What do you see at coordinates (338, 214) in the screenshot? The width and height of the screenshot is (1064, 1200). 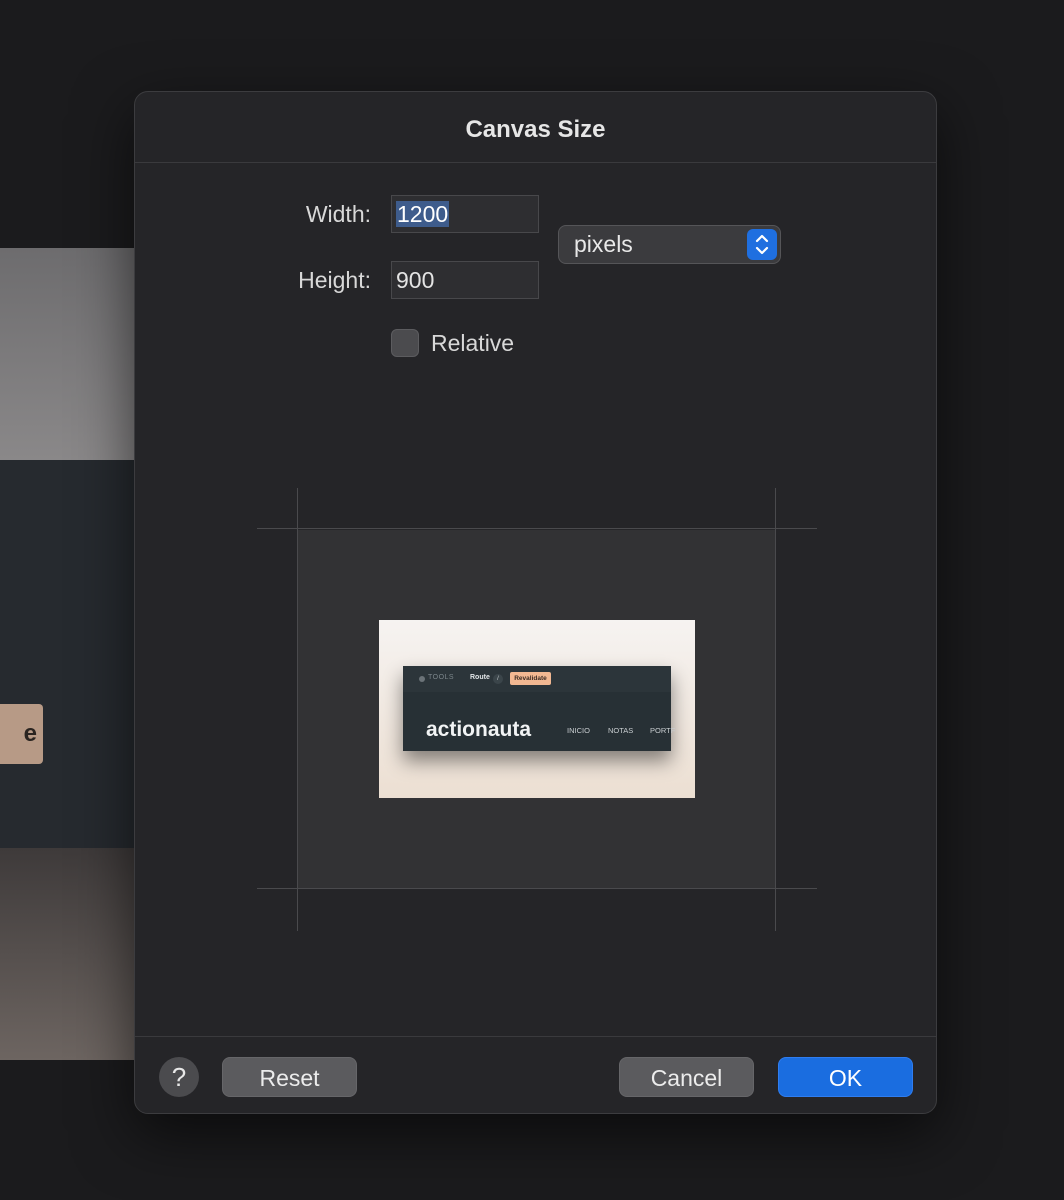 I see `width-label: Width:` at bounding box center [338, 214].